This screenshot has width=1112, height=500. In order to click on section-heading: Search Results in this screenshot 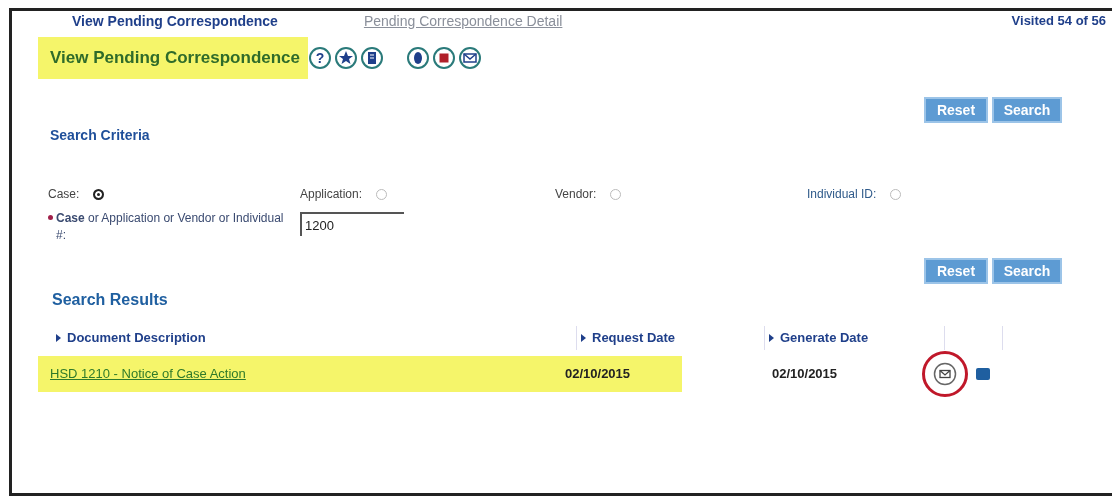, I will do `click(110, 300)`.